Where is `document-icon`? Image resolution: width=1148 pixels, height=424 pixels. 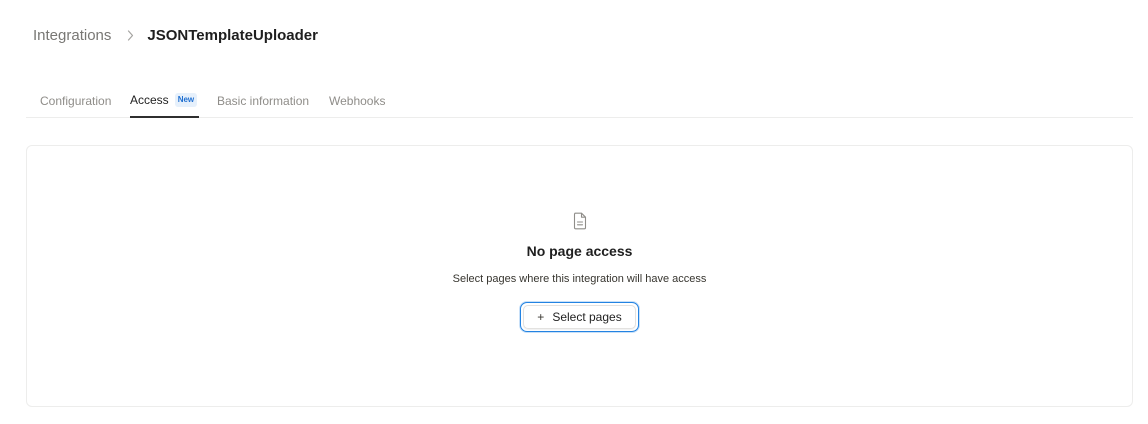
document-icon is located at coordinates (580, 221).